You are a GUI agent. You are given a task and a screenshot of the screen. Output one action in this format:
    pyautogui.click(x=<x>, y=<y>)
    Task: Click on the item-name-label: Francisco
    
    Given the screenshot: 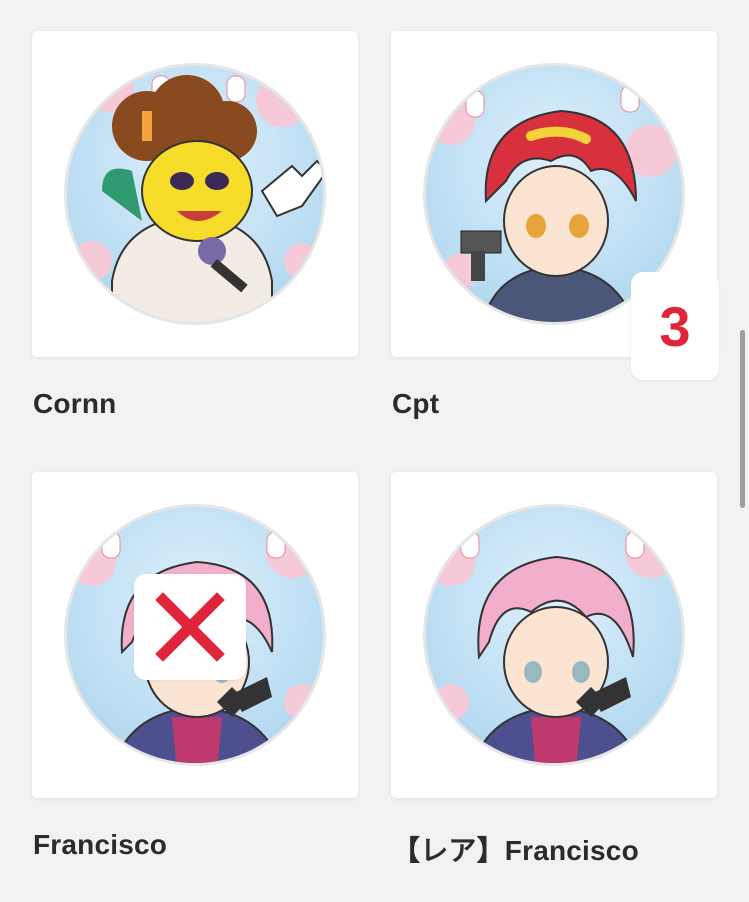 What is the action you would take?
    pyautogui.click(x=100, y=844)
    